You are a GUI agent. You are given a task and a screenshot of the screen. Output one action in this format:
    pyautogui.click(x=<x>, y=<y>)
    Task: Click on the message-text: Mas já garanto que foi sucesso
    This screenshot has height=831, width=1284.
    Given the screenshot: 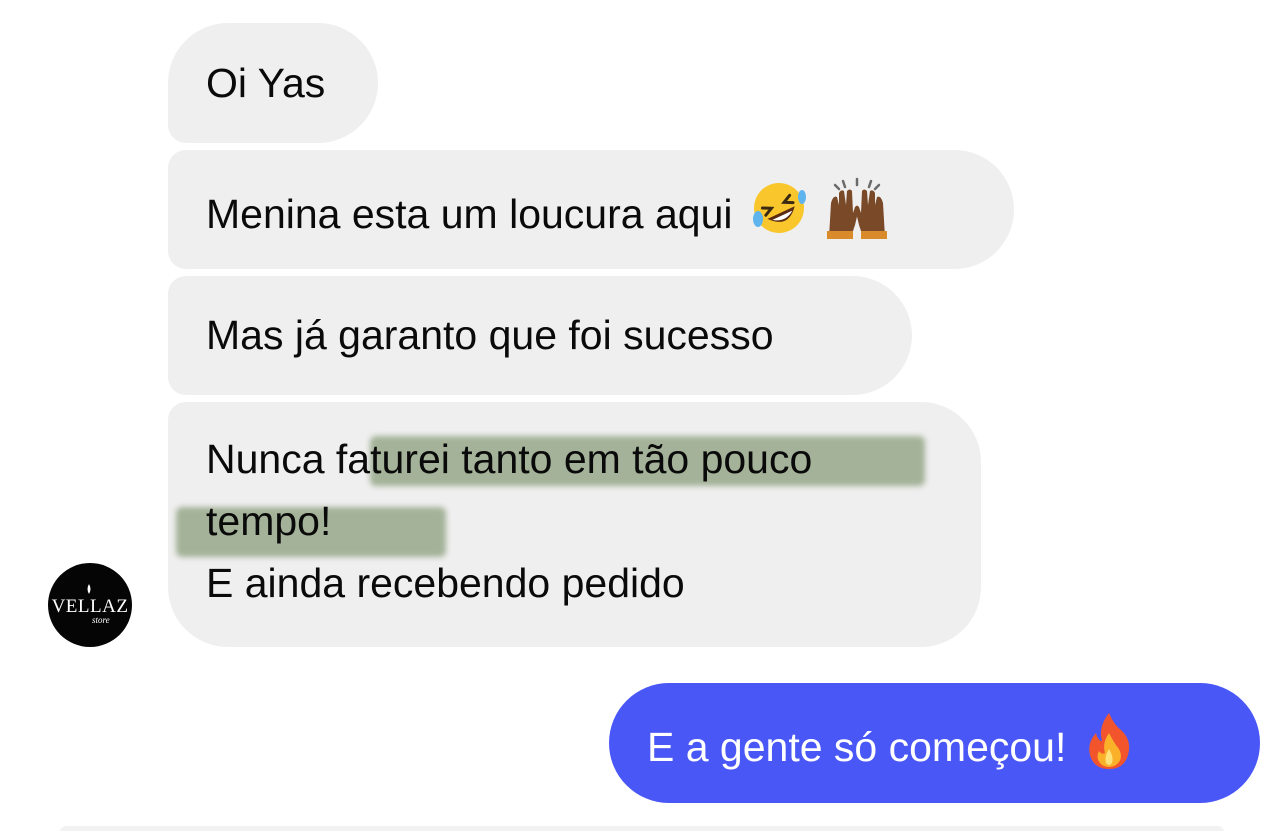 What is the action you would take?
    pyautogui.click(x=490, y=335)
    